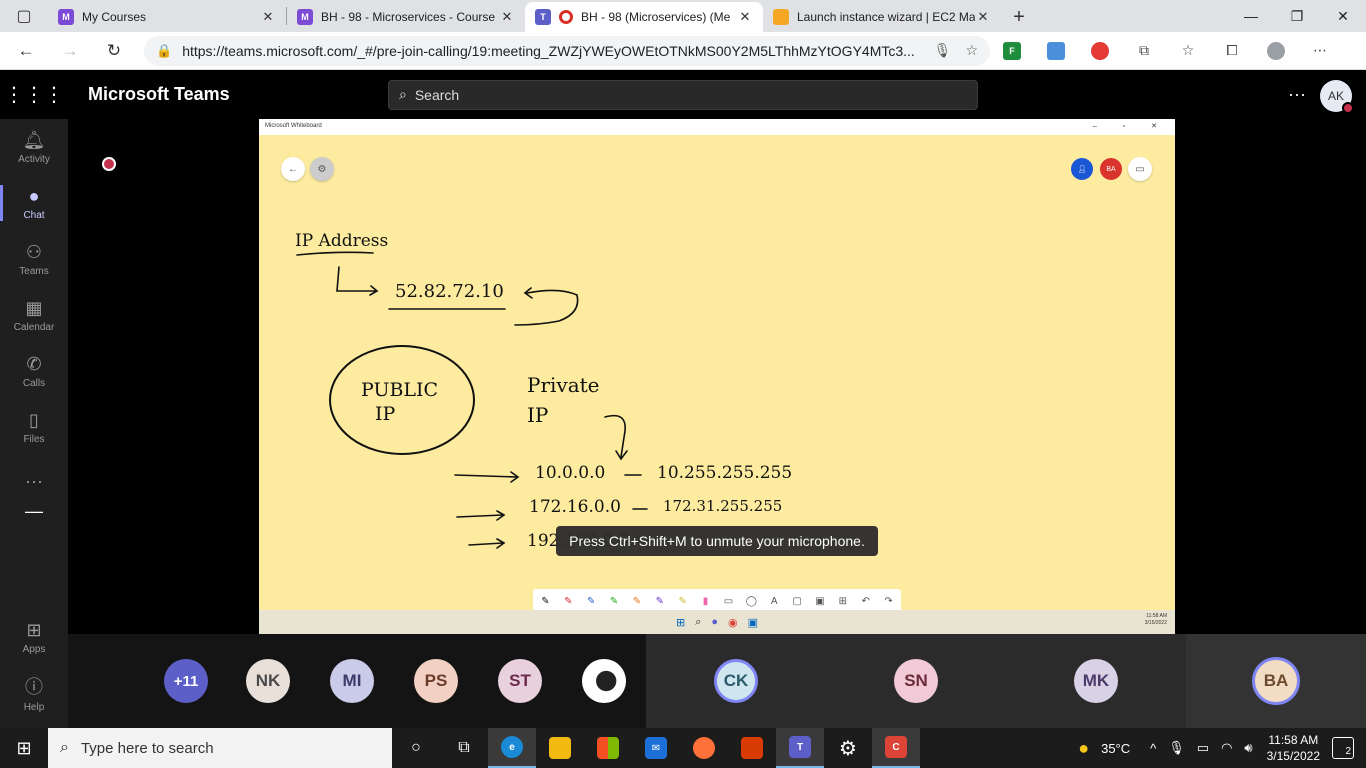  Describe the element at coordinates (34, 315) in the screenshot. I see `rail-item-calendar: ▦ Calendar` at that location.